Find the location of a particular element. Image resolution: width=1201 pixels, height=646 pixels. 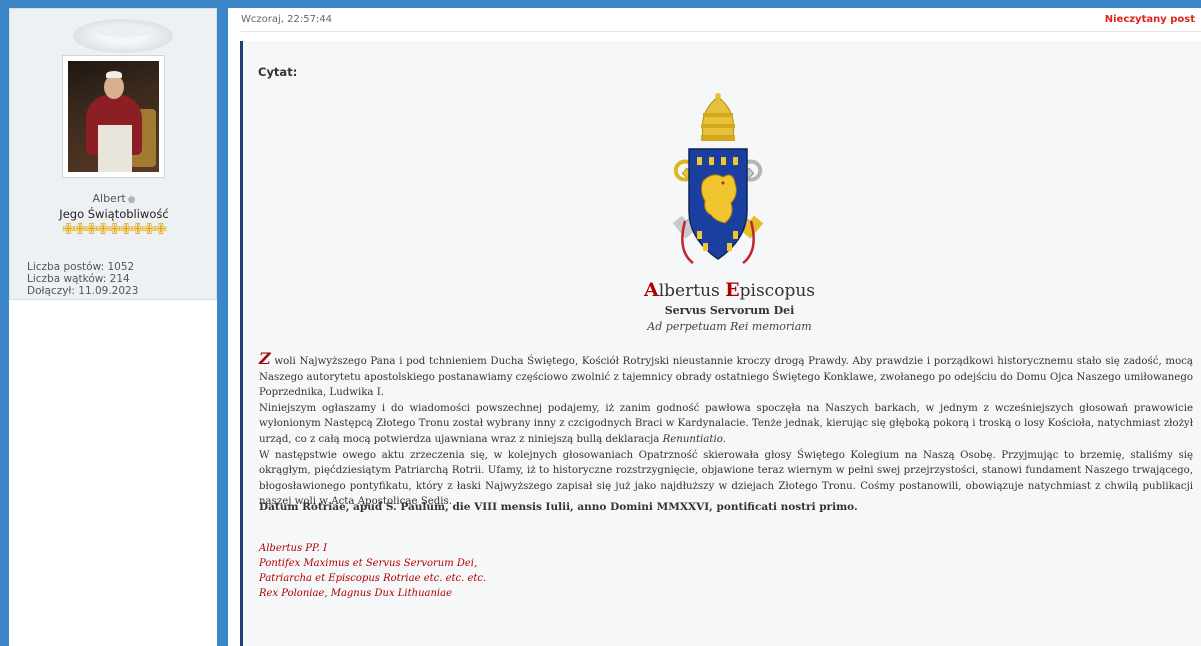

post-count: Liczba postów: 1052 is located at coordinates (81, 267).